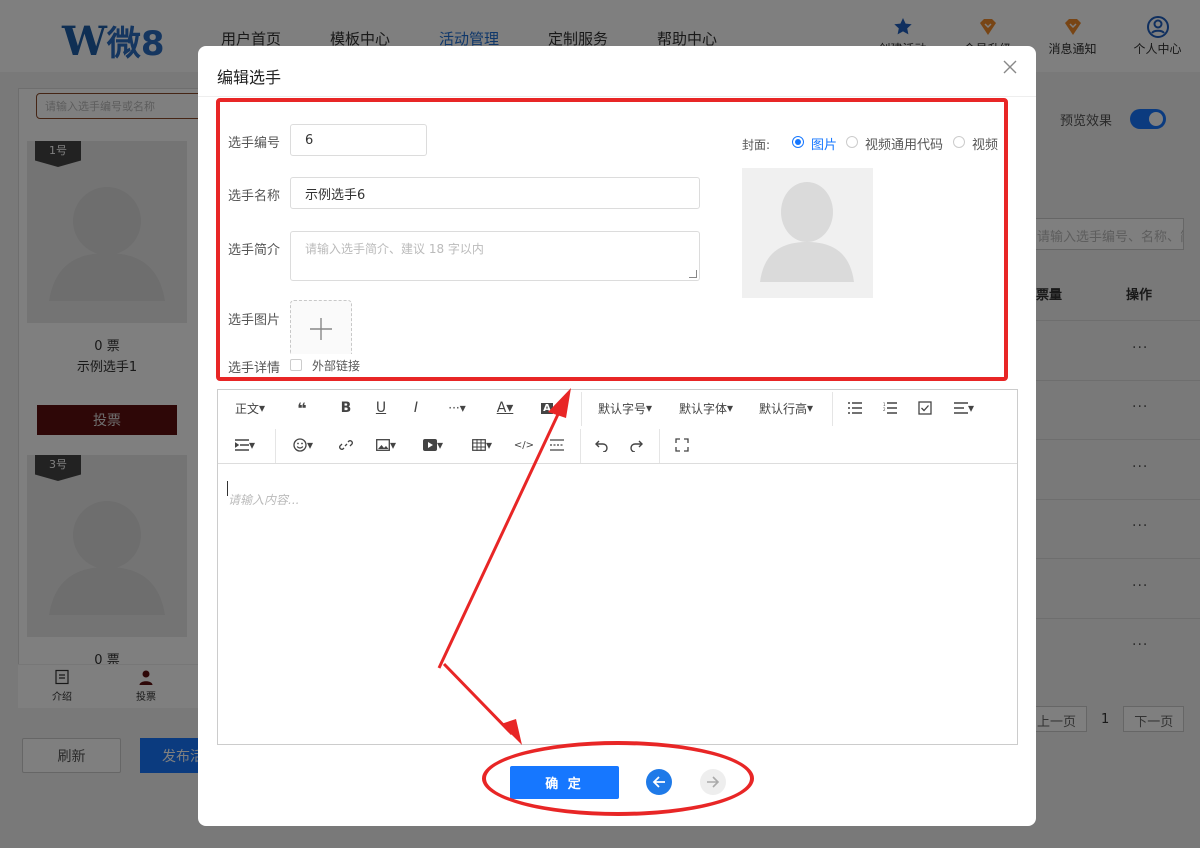 The image size is (1200, 848). I want to click on font-size-dropdown-label: 默认字号, so click(621, 408).